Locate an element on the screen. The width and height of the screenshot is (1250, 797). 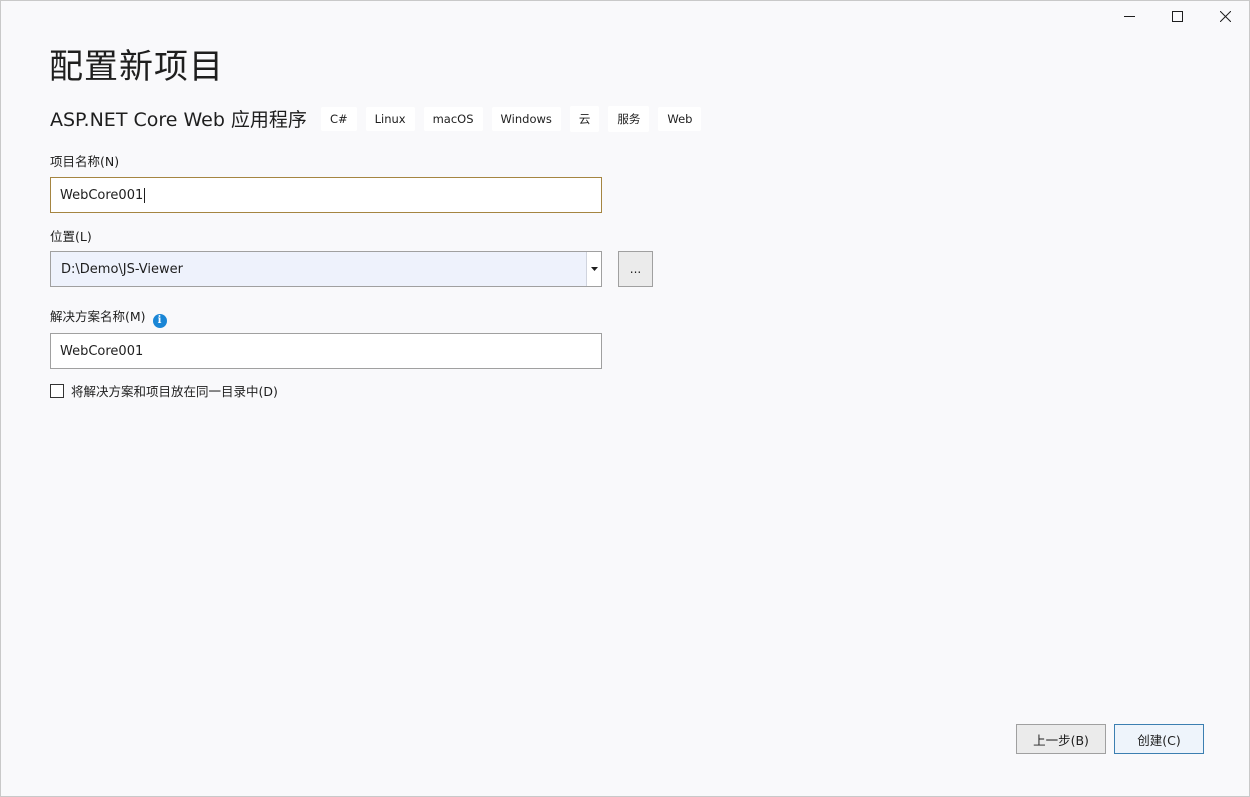
minimize-button is located at coordinates (1129, 16).